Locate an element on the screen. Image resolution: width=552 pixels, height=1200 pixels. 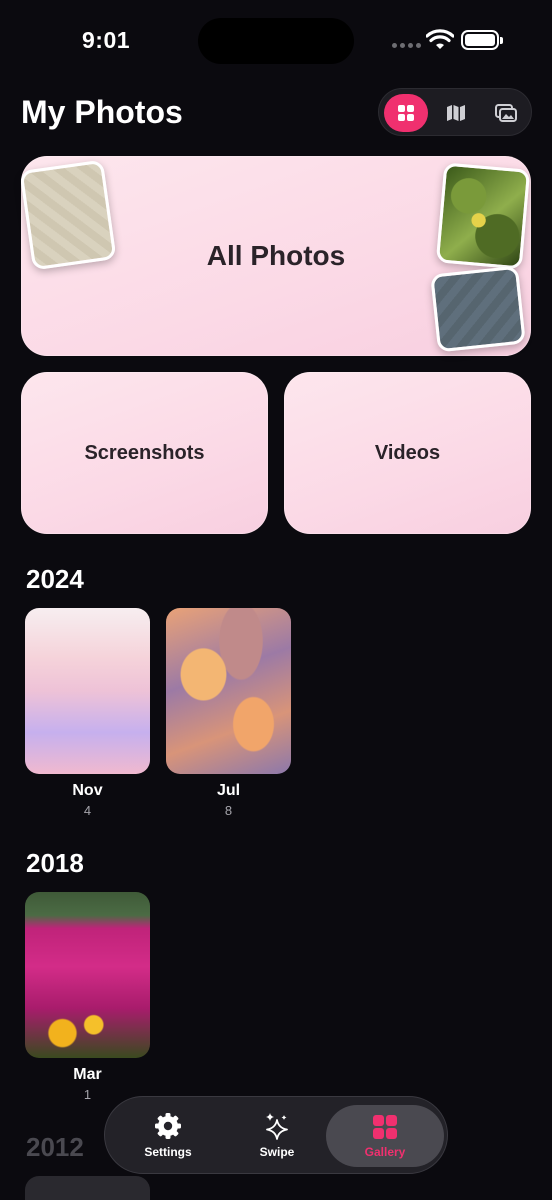
map-icon is located at coordinates (456, 113).